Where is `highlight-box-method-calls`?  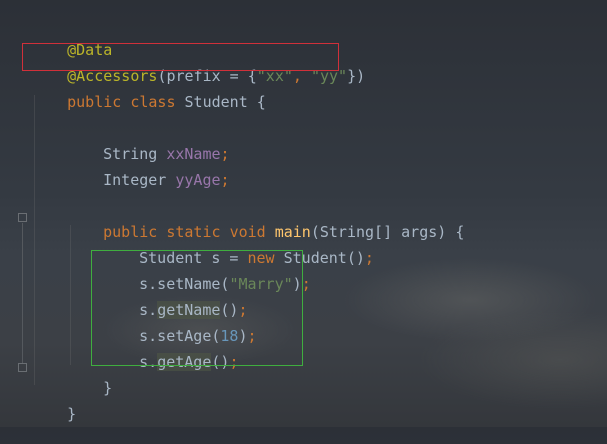 highlight-box-method-calls is located at coordinates (197, 308).